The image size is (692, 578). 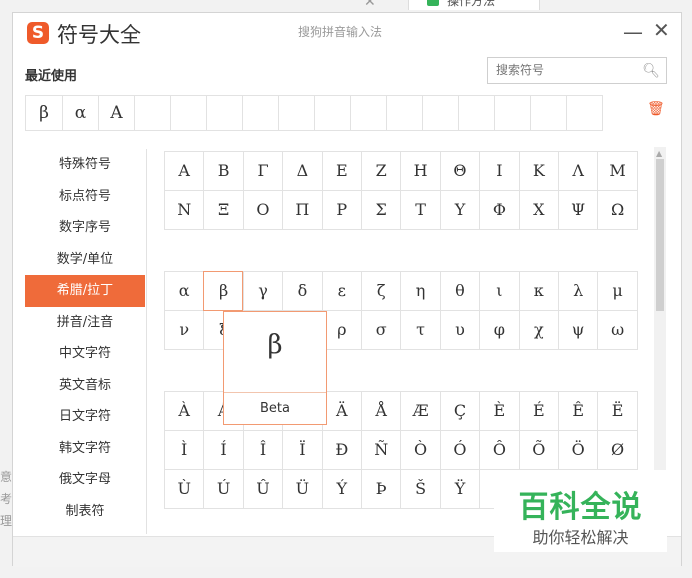 I want to click on symbol-cell: Ν, so click(x=185, y=210).